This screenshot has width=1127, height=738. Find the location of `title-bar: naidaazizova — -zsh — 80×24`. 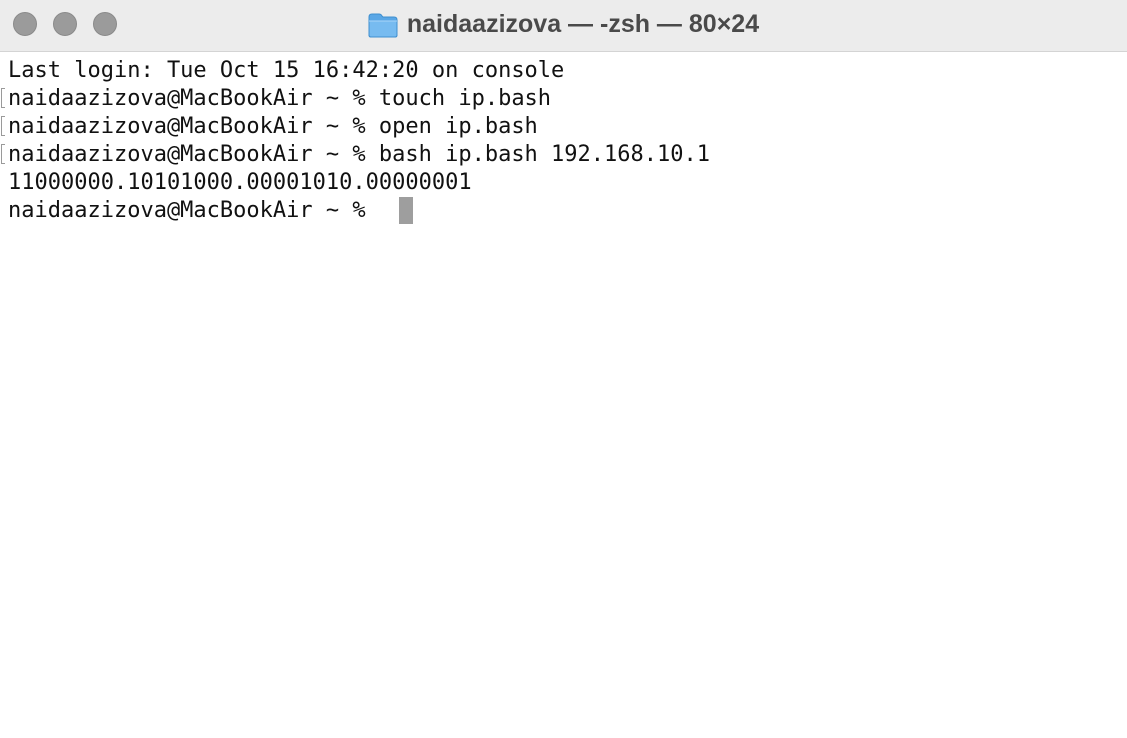

title-bar: naidaazizova — -zsh — 80×24 is located at coordinates (563, 26).